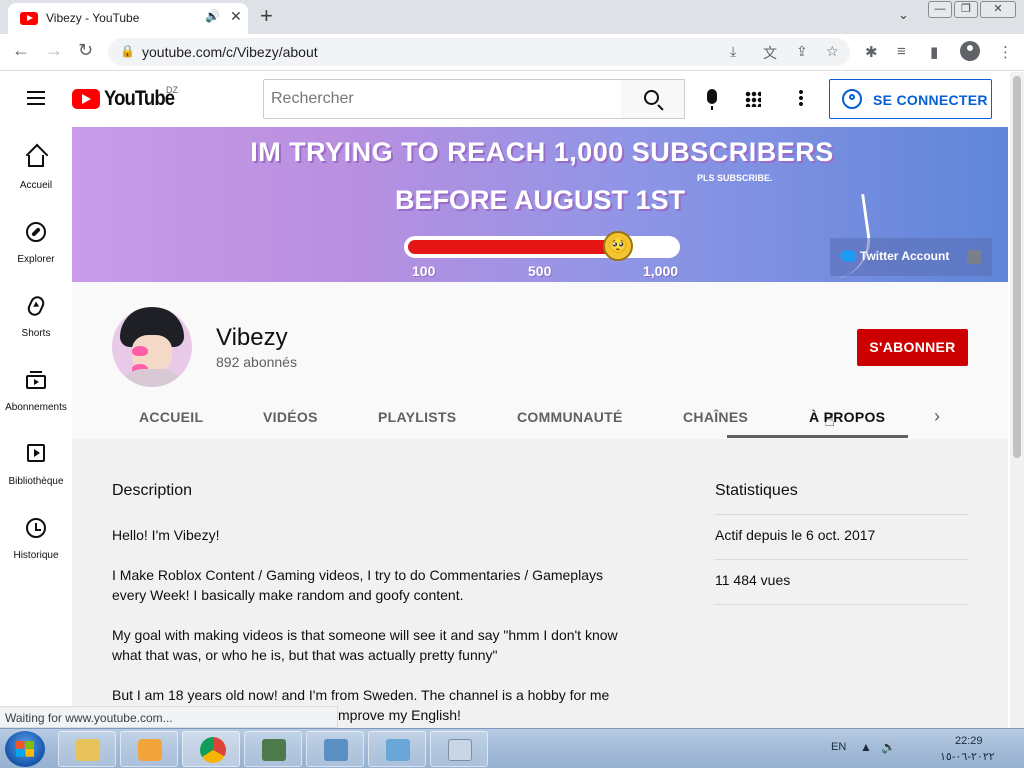 Image resolution: width=1024 pixels, height=768 pixels. I want to click on sign-in-button: SE CONNECTER, so click(910, 99).